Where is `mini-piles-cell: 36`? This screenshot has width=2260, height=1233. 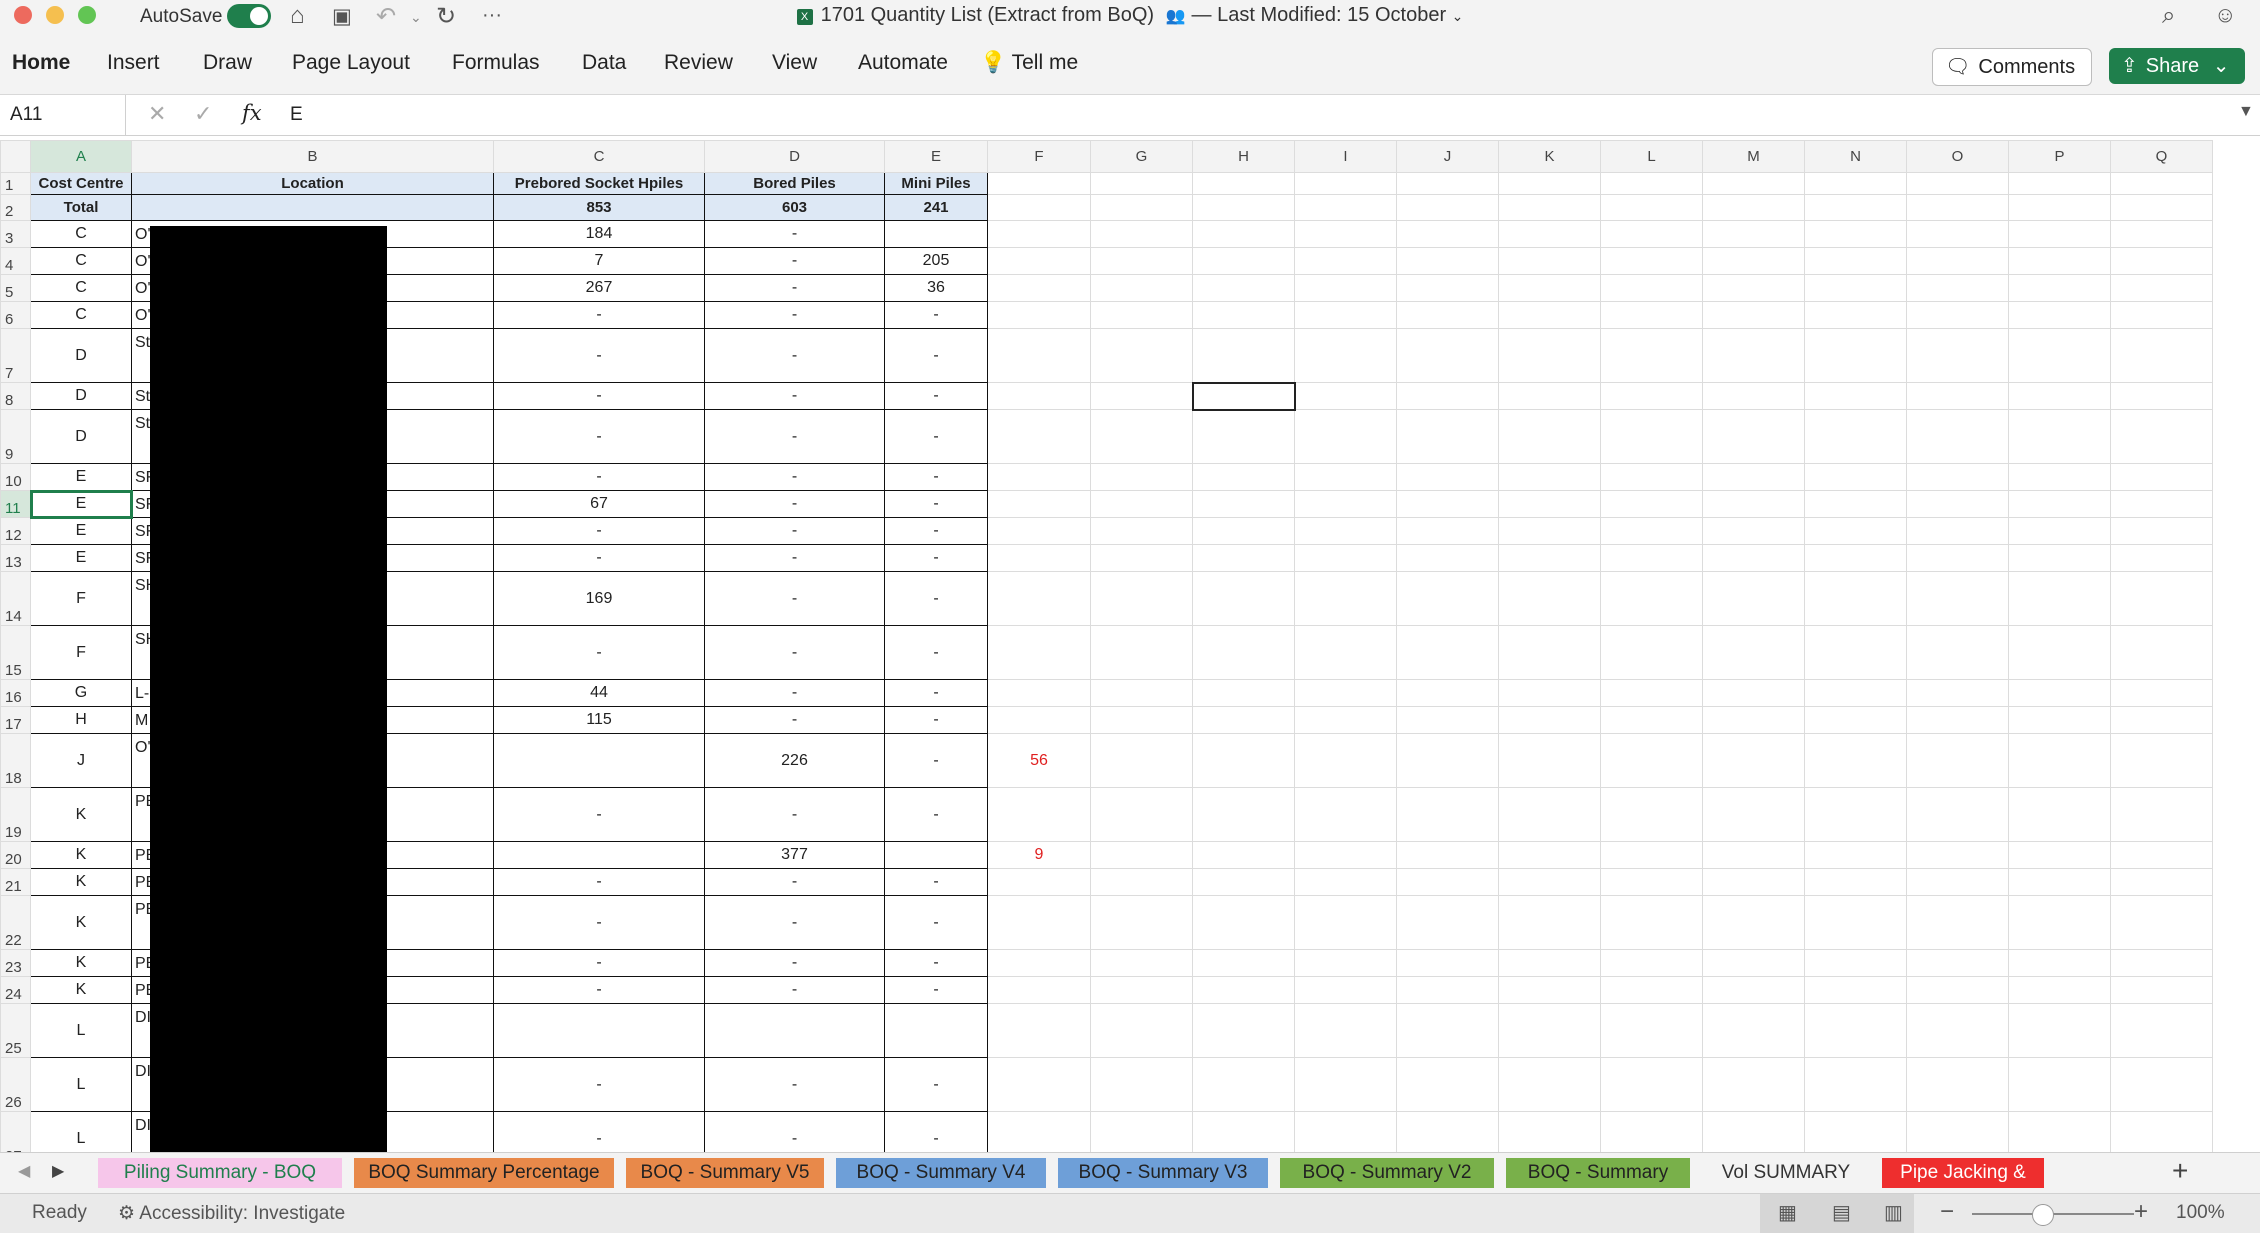 mini-piles-cell: 36 is located at coordinates (936, 288).